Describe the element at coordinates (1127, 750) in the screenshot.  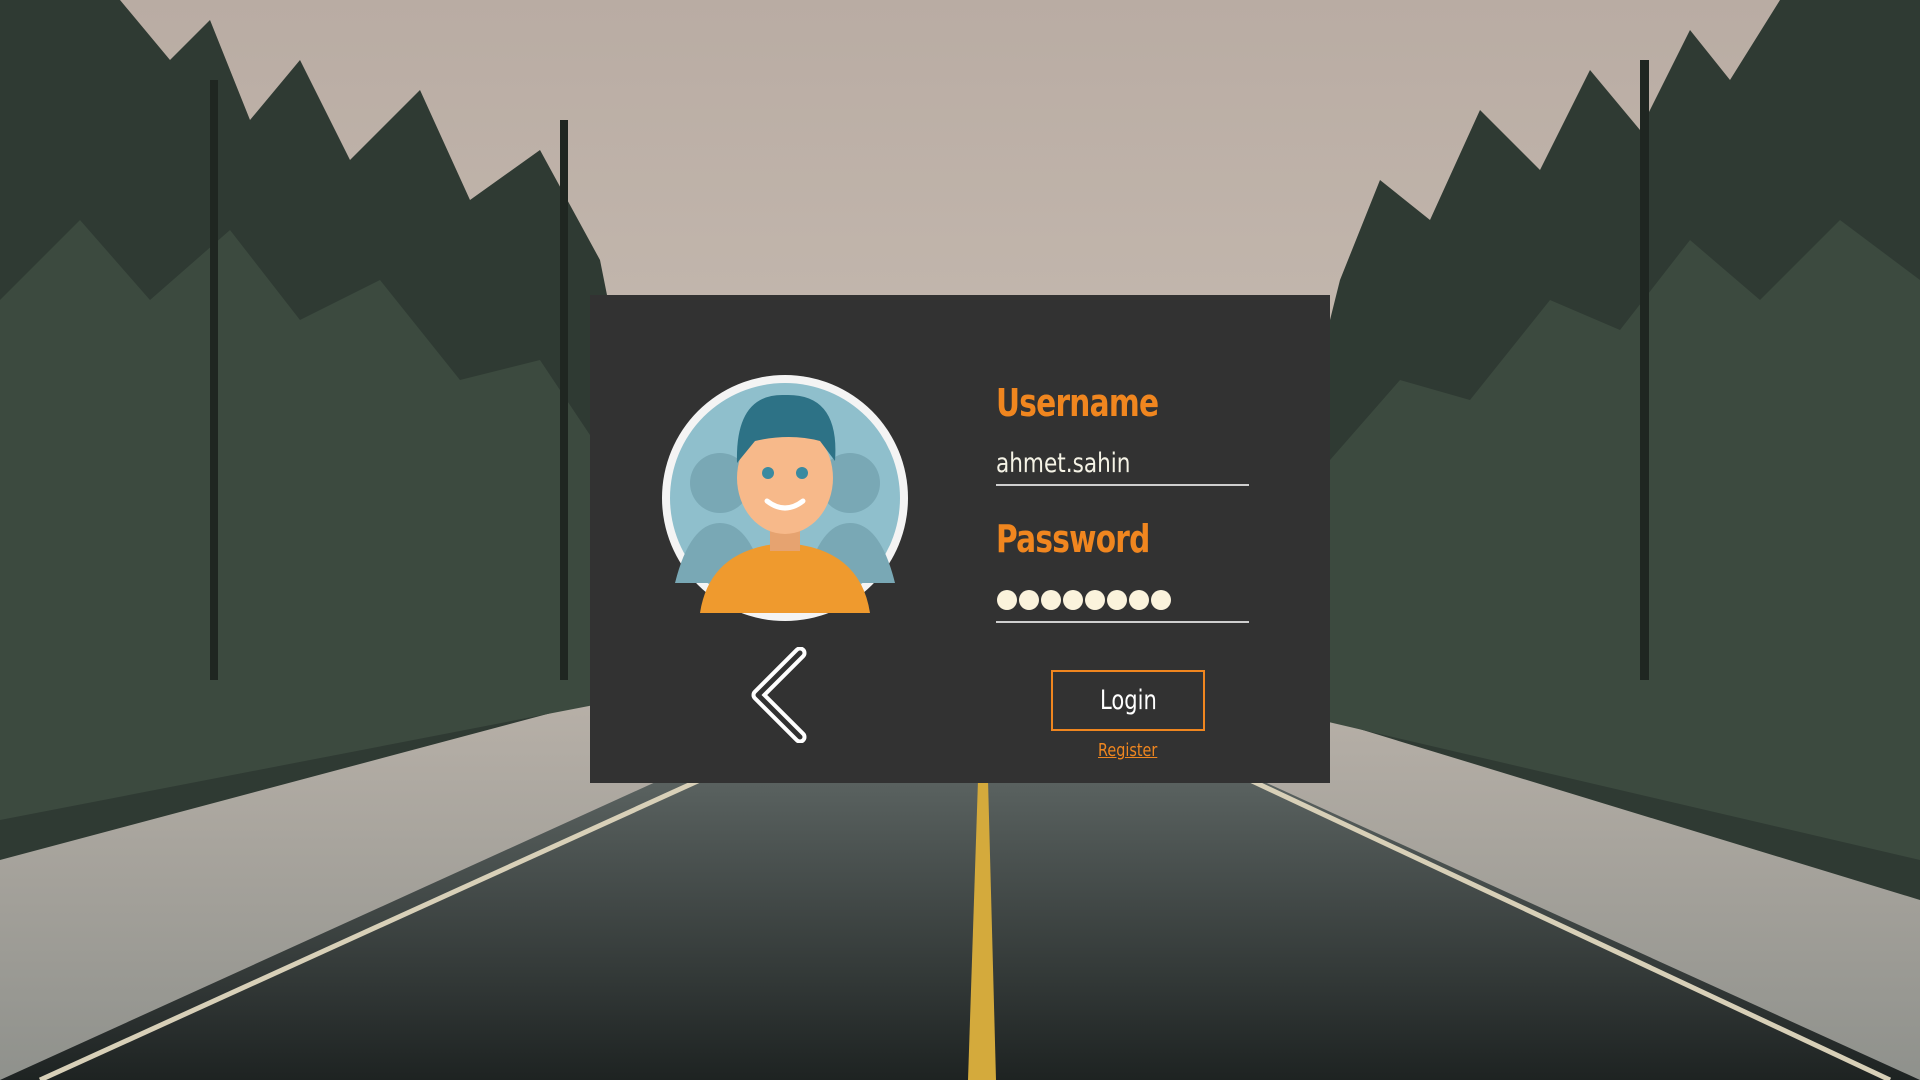
I see `register-link: Register` at that location.